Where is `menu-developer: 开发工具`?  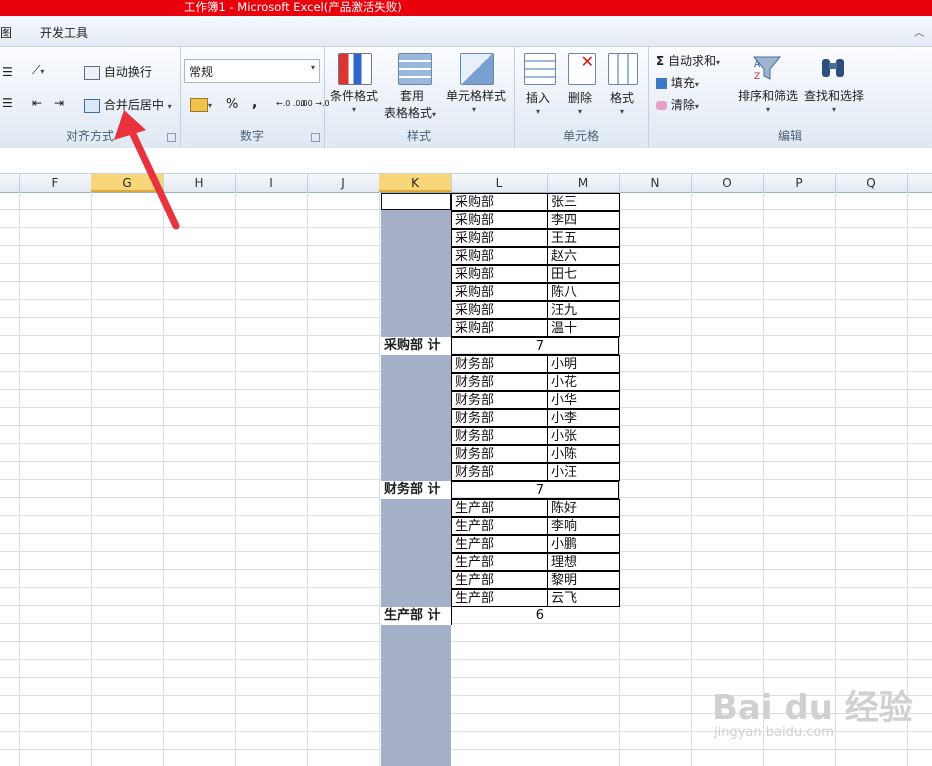 menu-developer: 开发工具 is located at coordinates (64, 32).